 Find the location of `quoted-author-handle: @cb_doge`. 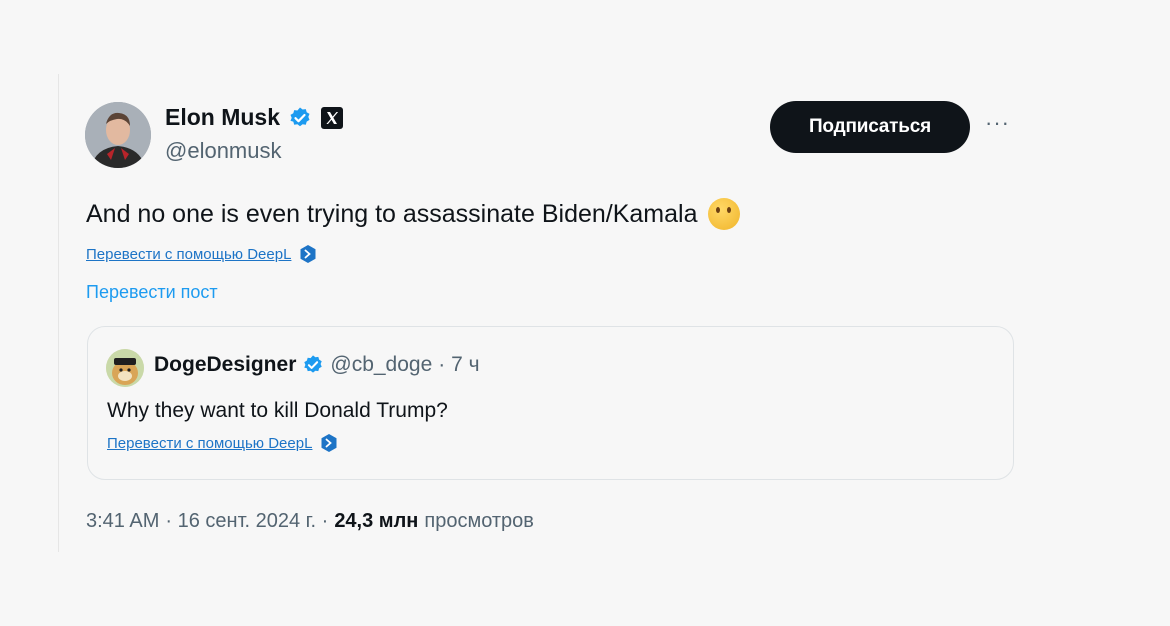

quoted-author-handle: @cb_doge is located at coordinates (381, 365).